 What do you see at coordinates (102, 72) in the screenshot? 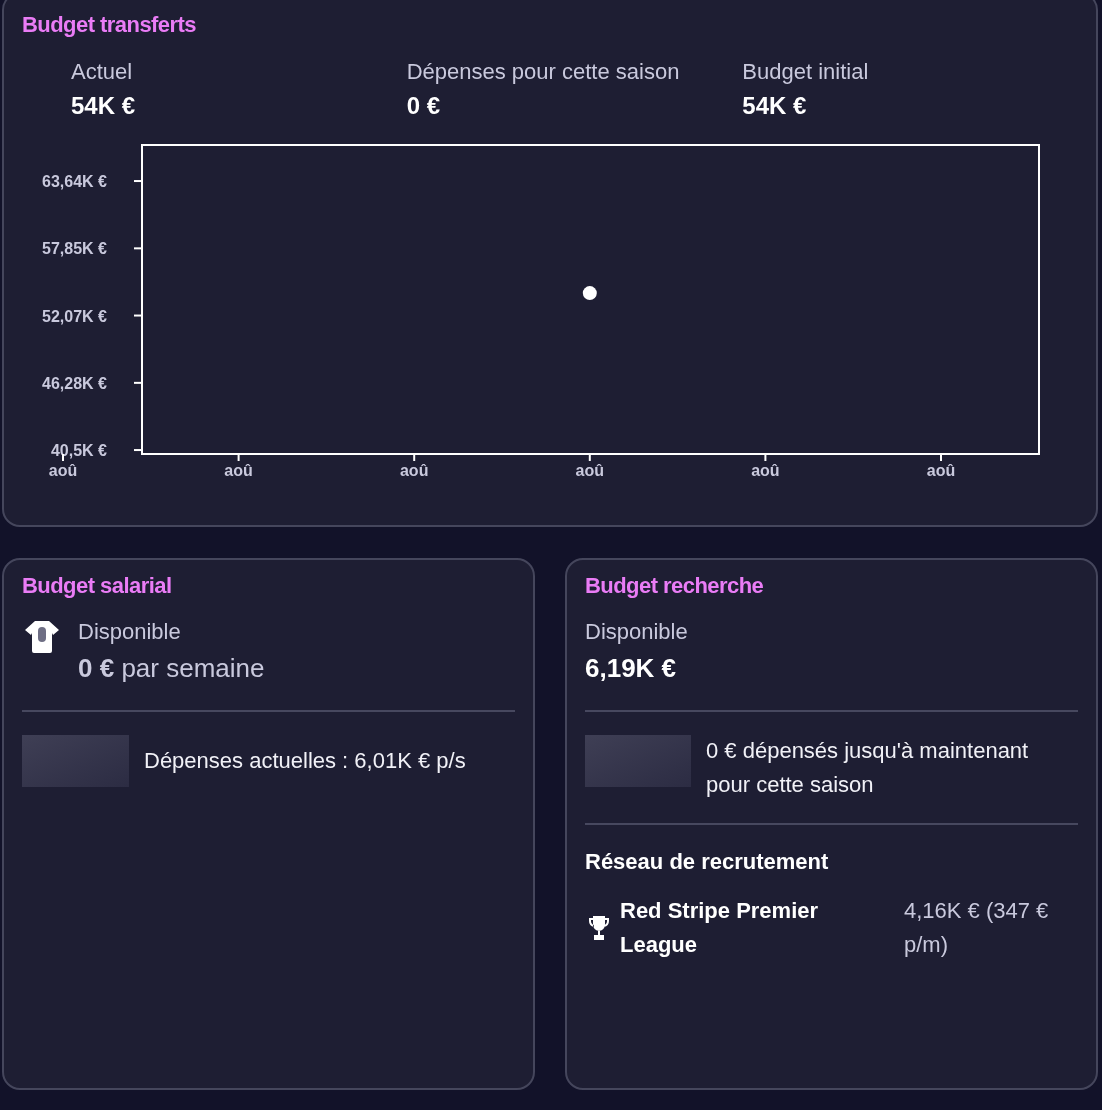
I see `stat-label: Actuel` at bounding box center [102, 72].